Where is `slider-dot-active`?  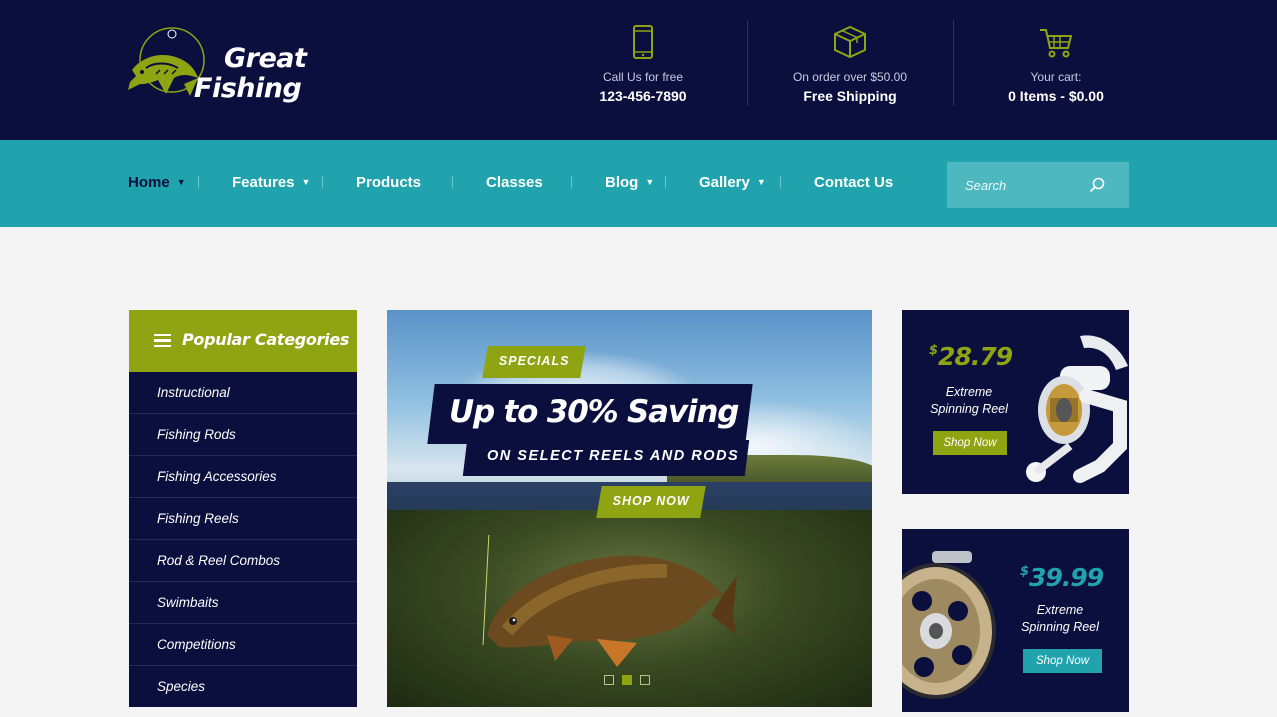 slider-dot-active is located at coordinates (627, 680).